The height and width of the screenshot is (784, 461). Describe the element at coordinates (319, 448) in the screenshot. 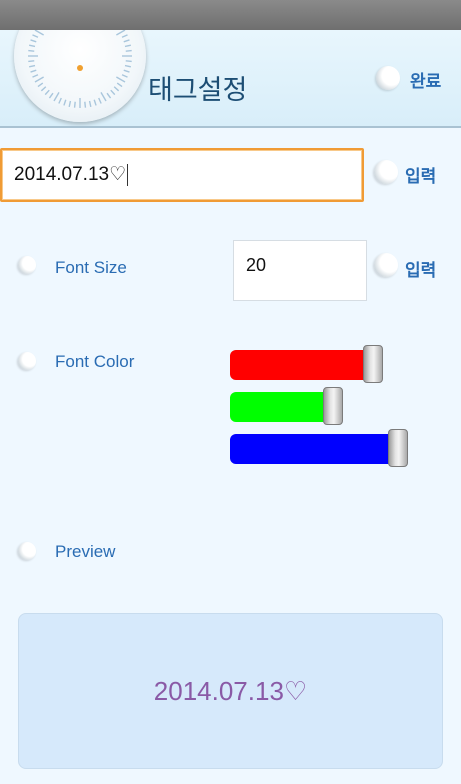

I see `blue-slider` at that location.